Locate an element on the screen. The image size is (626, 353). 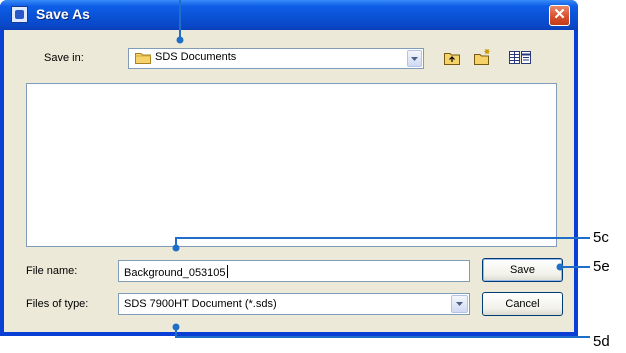
callout-dot-5c is located at coordinates (176, 248).